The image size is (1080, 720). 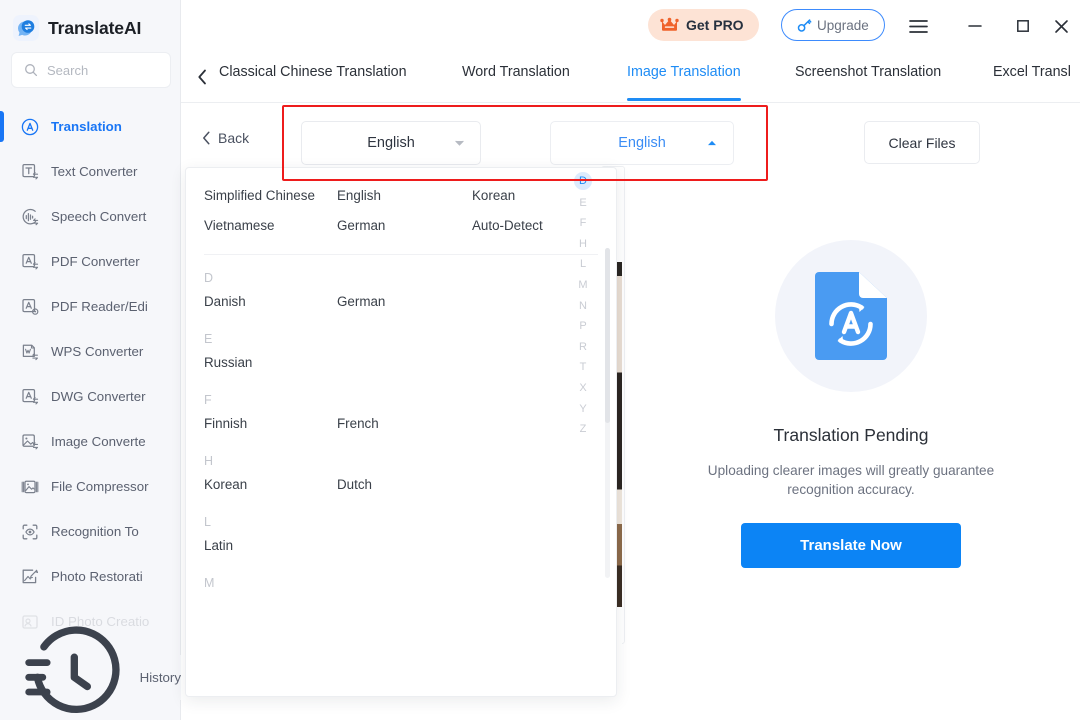 I want to click on sidebar-item-label: History, so click(x=160, y=677).